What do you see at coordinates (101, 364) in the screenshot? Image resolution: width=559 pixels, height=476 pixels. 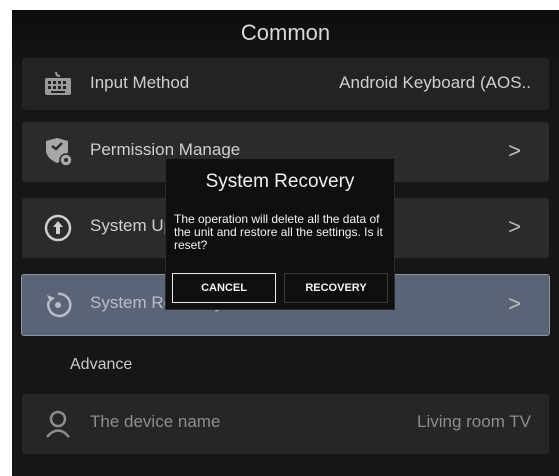 I see `section-header-advance: Advance` at bounding box center [101, 364].